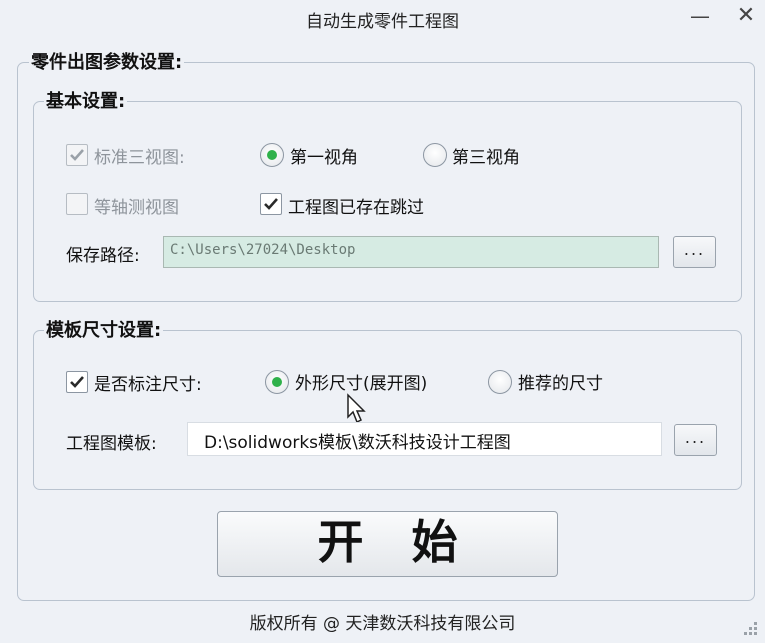 The image size is (765, 643). What do you see at coordinates (324, 158) in the screenshot?
I see `first-angle-label: 第一视角` at bounding box center [324, 158].